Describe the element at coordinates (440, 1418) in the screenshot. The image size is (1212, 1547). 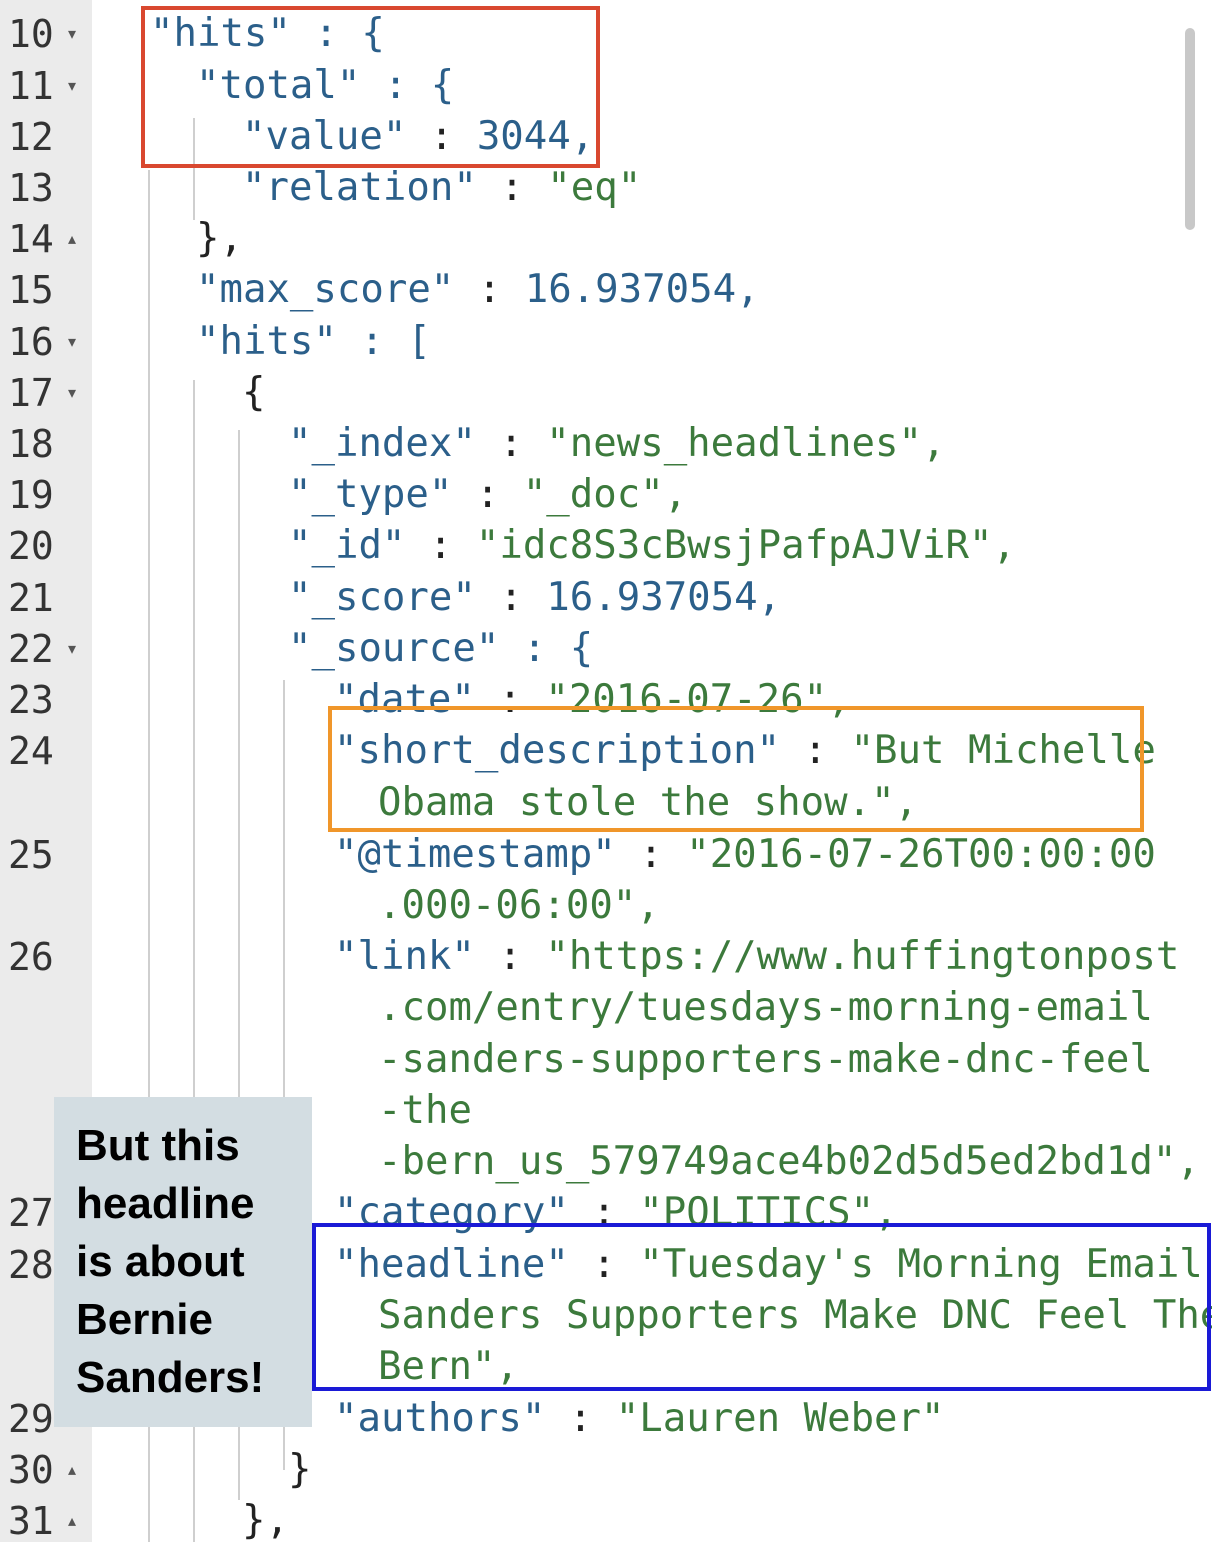
I see `json-key: "authors"` at that location.